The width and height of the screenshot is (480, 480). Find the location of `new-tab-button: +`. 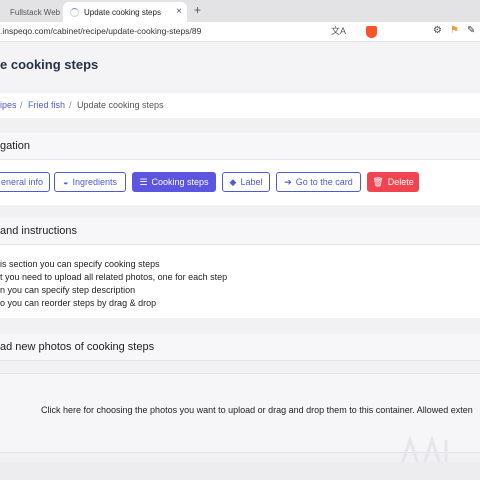

new-tab-button: + is located at coordinates (197, 10).